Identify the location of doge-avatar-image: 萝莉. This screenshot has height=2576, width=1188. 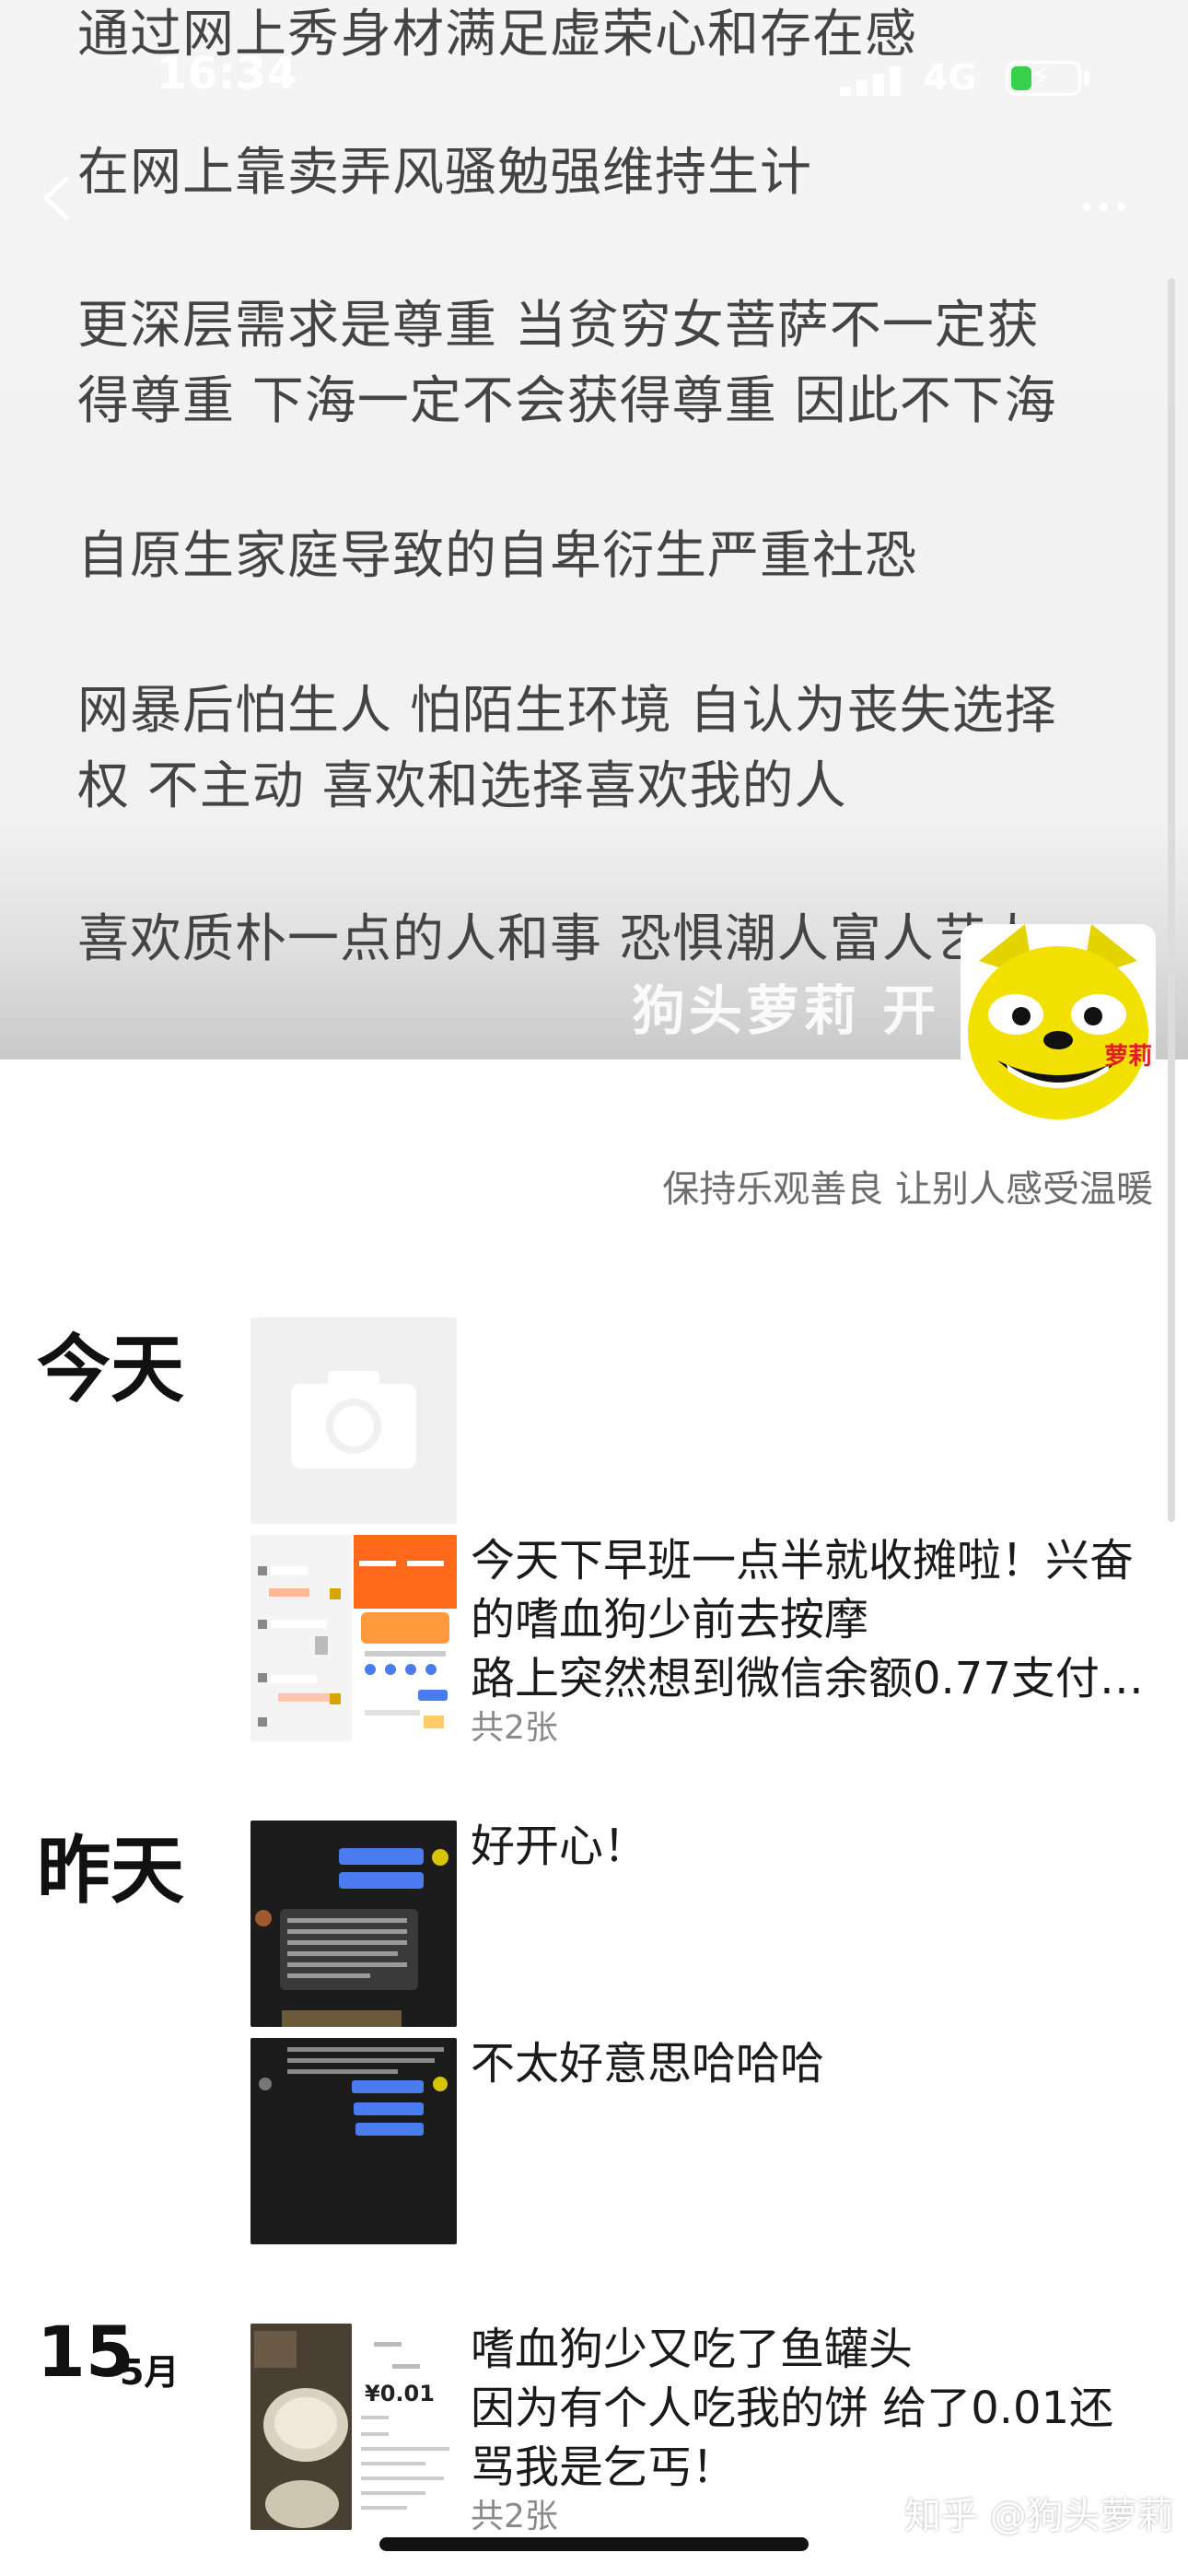
(1058, 1022).